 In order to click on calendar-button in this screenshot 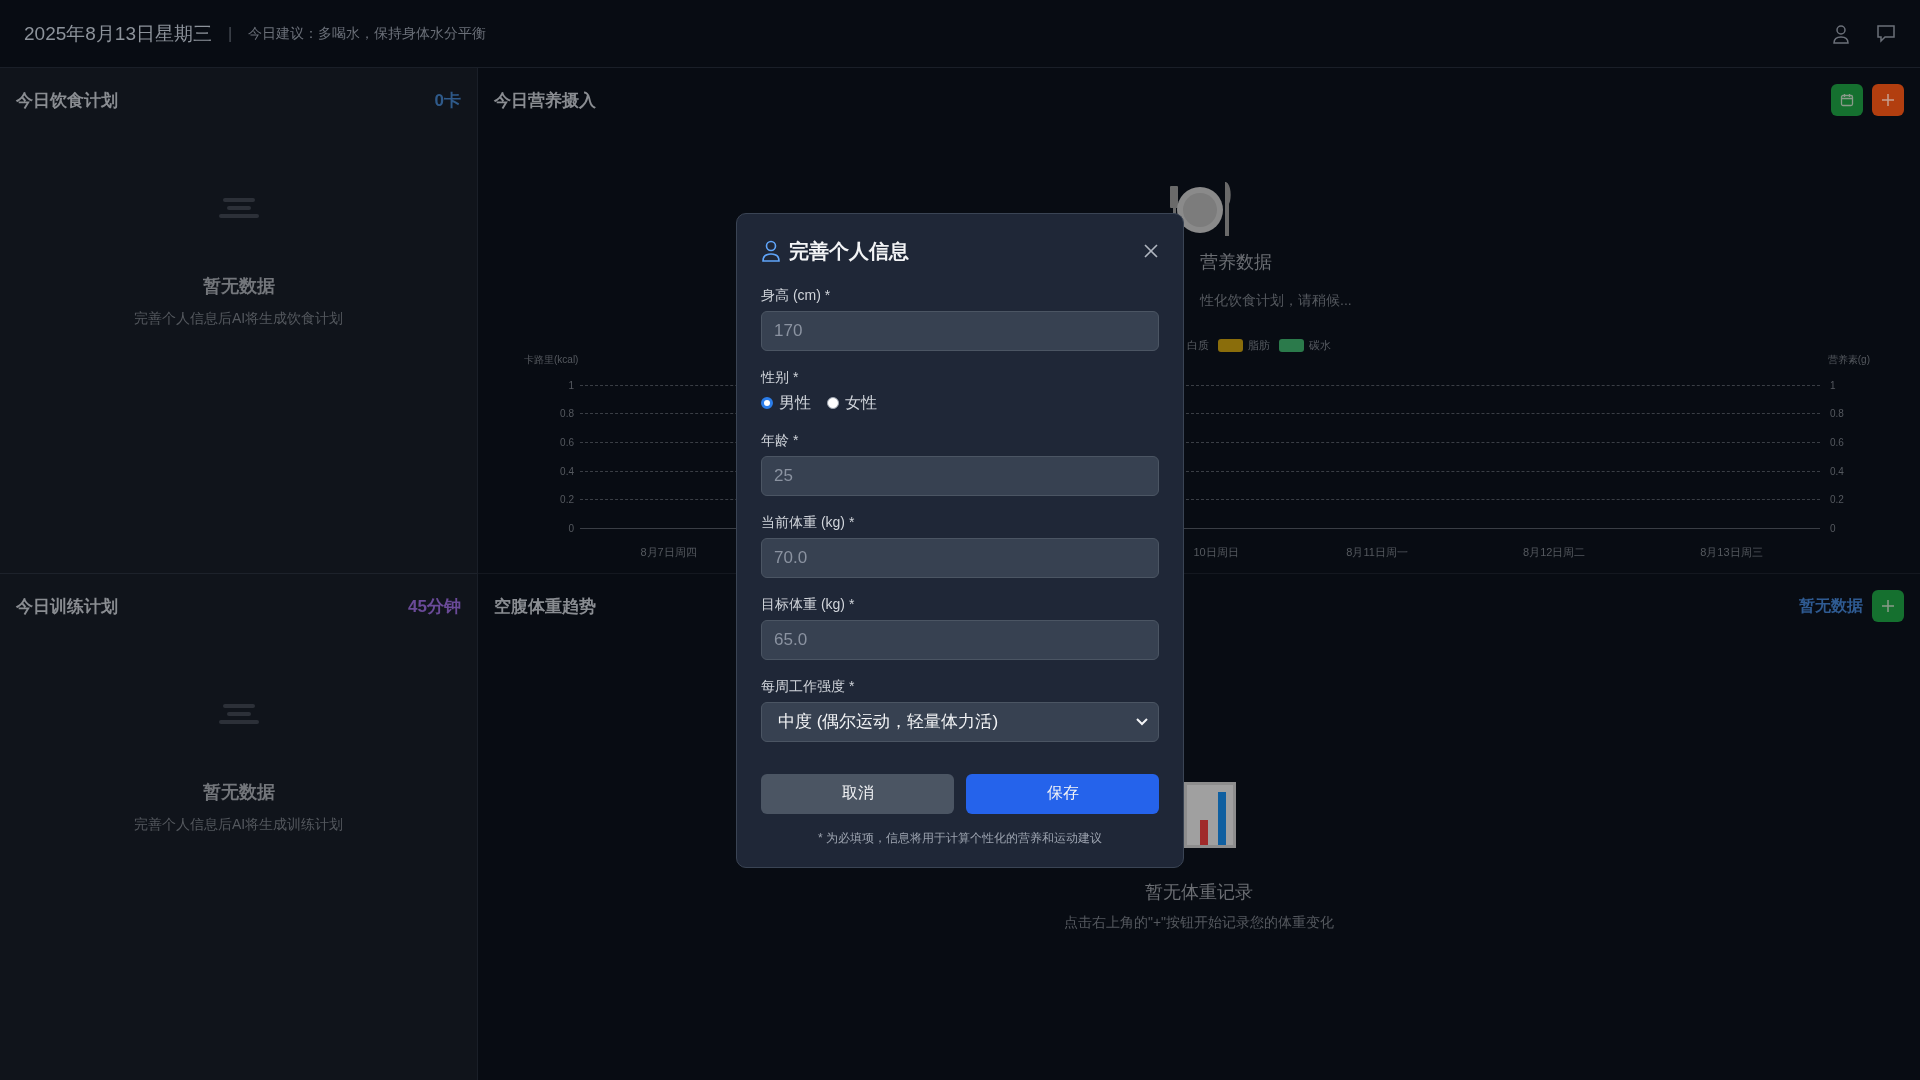, I will do `click(1847, 100)`.